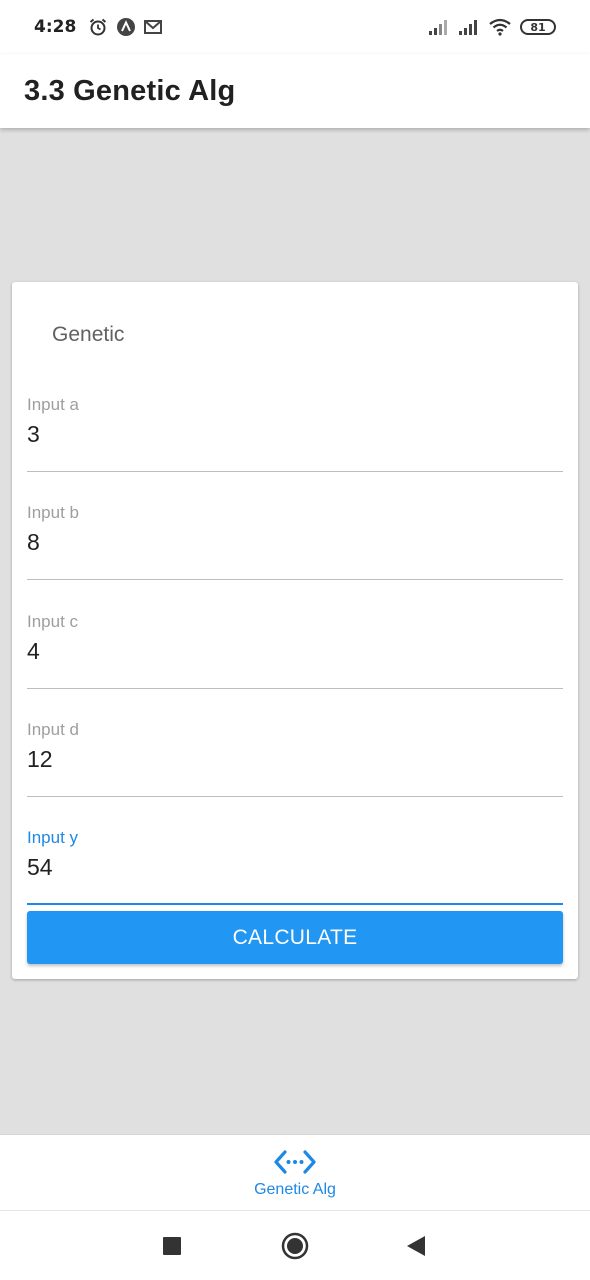 Image resolution: width=590 pixels, height=1280 pixels. I want to click on status-time: 4:28, so click(55, 27).